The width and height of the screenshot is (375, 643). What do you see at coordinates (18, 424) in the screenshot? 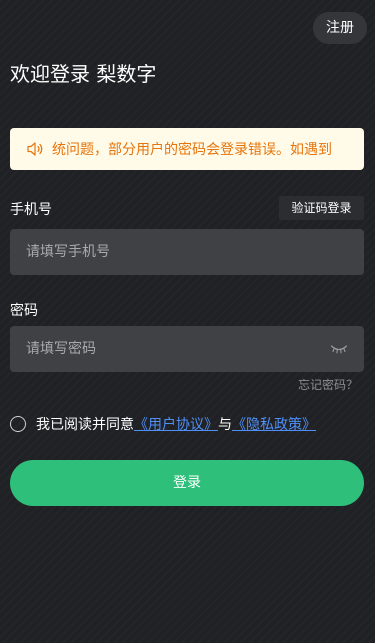
I see `agreement-radio` at bounding box center [18, 424].